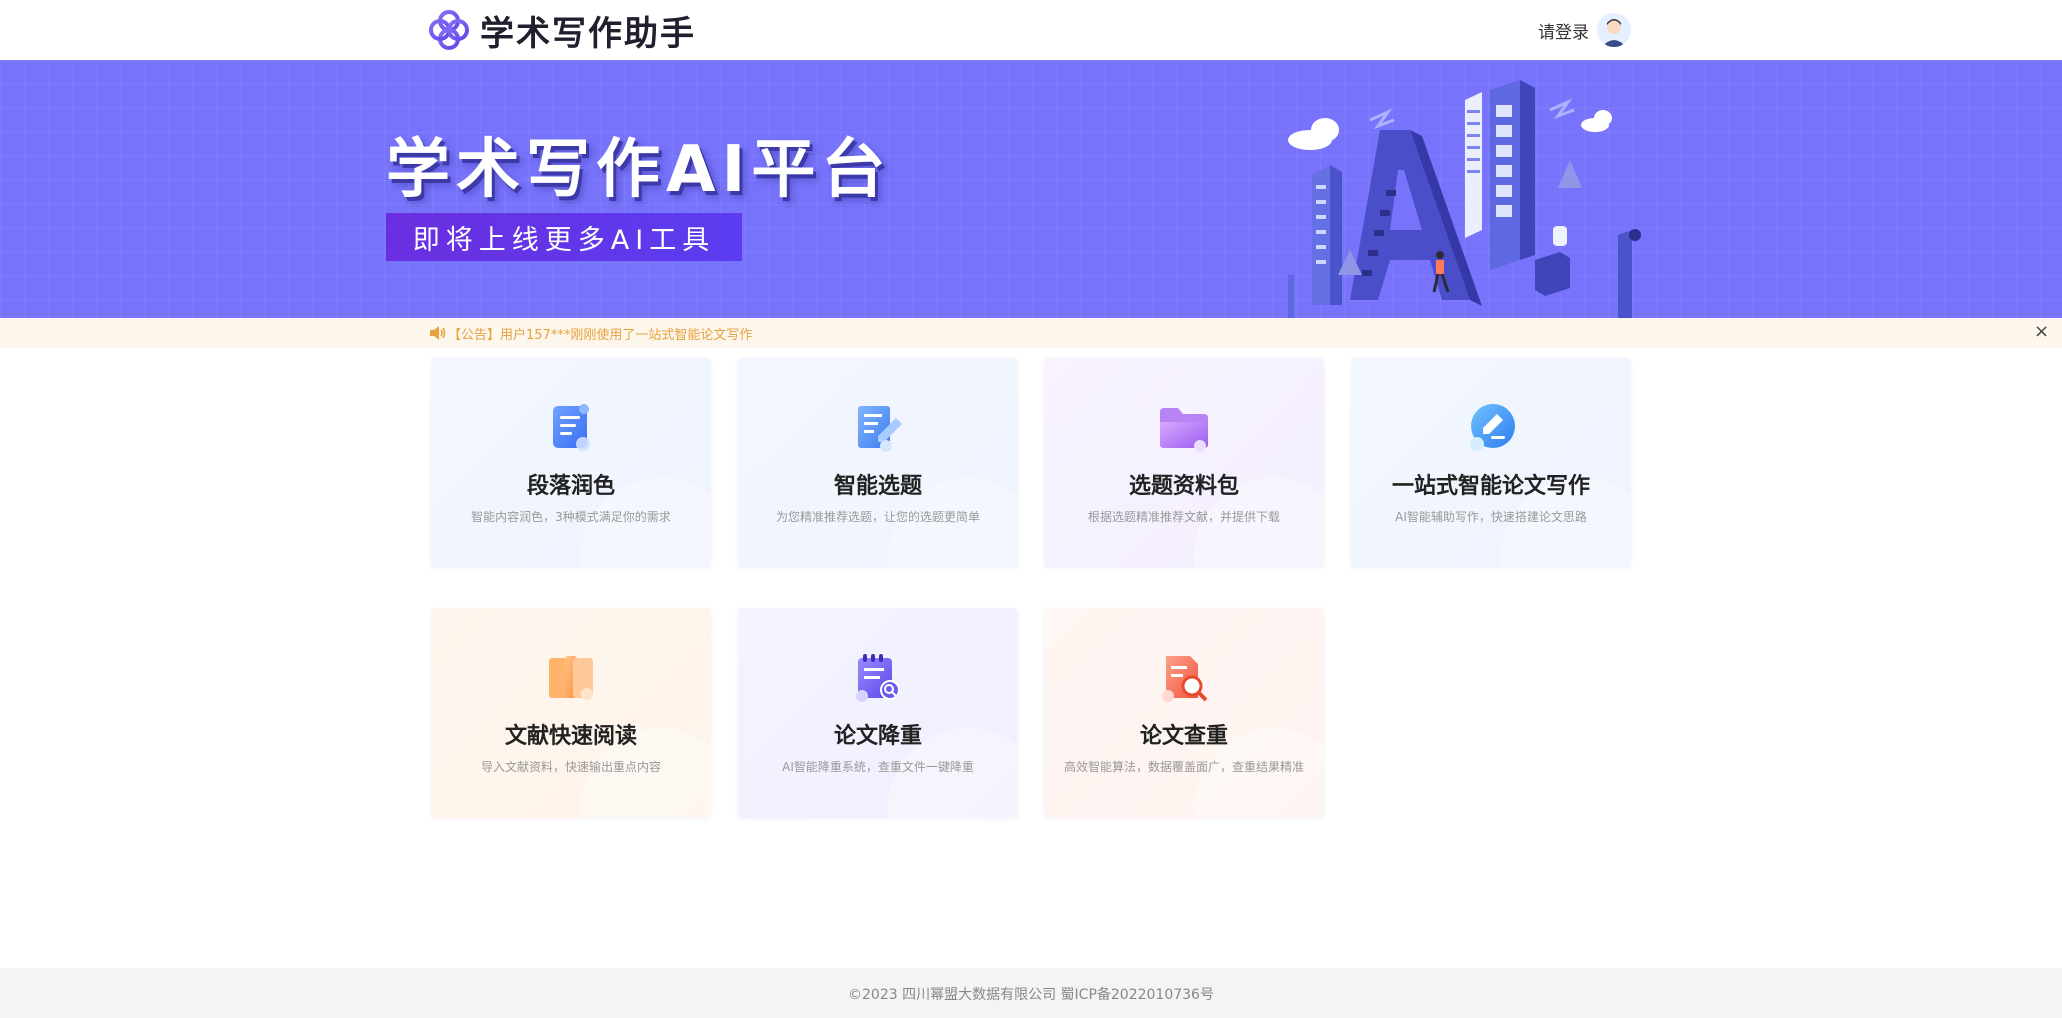 Image resolution: width=2062 pixels, height=1018 pixels. What do you see at coordinates (1184, 430) in the screenshot?
I see `folder-icon` at bounding box center [1184, 430].